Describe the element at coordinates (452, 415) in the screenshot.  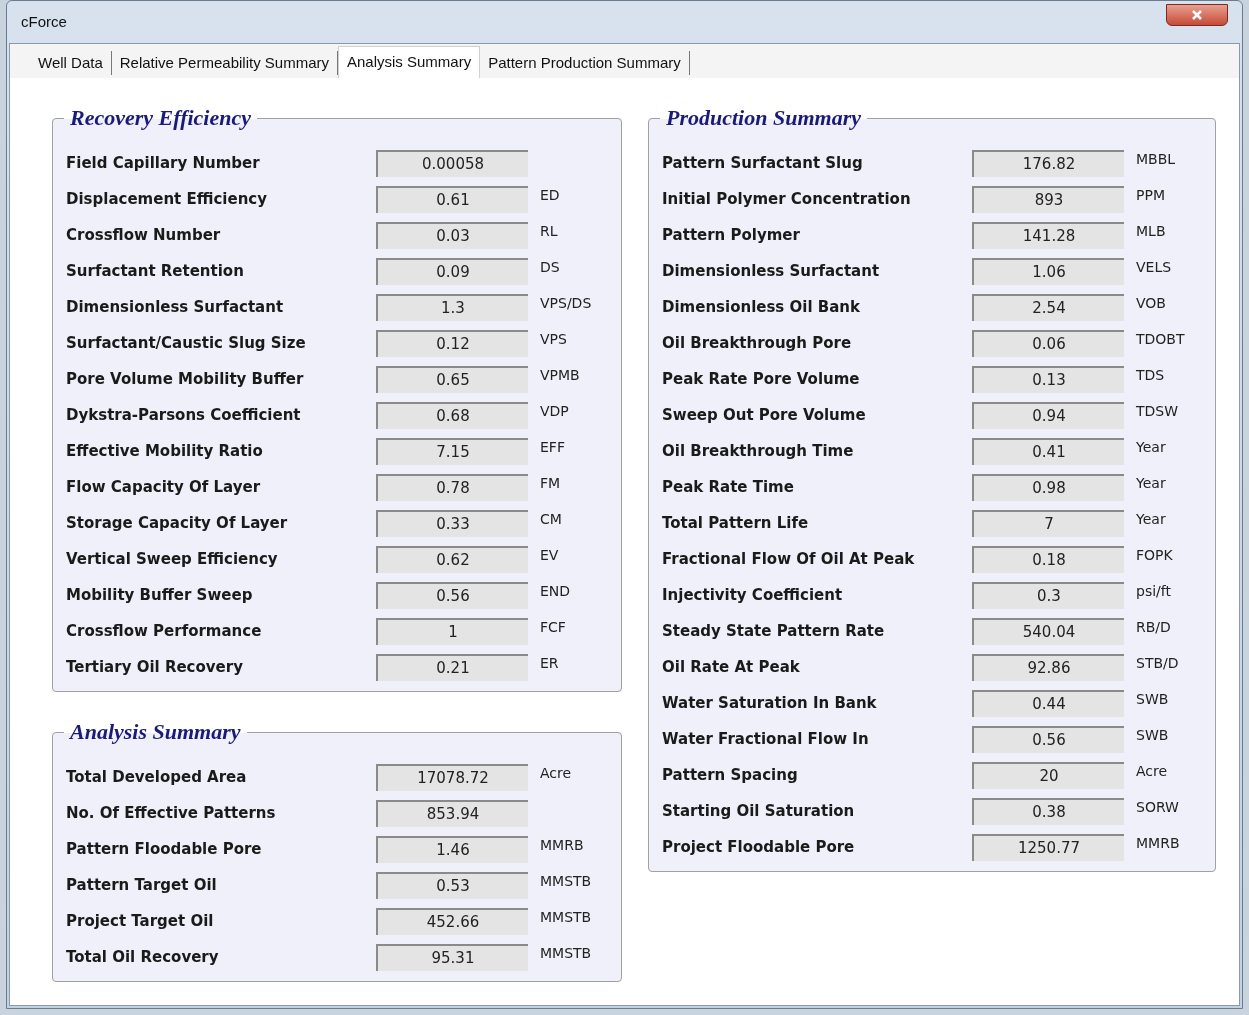
I see `value-field: 0.68` at that location.